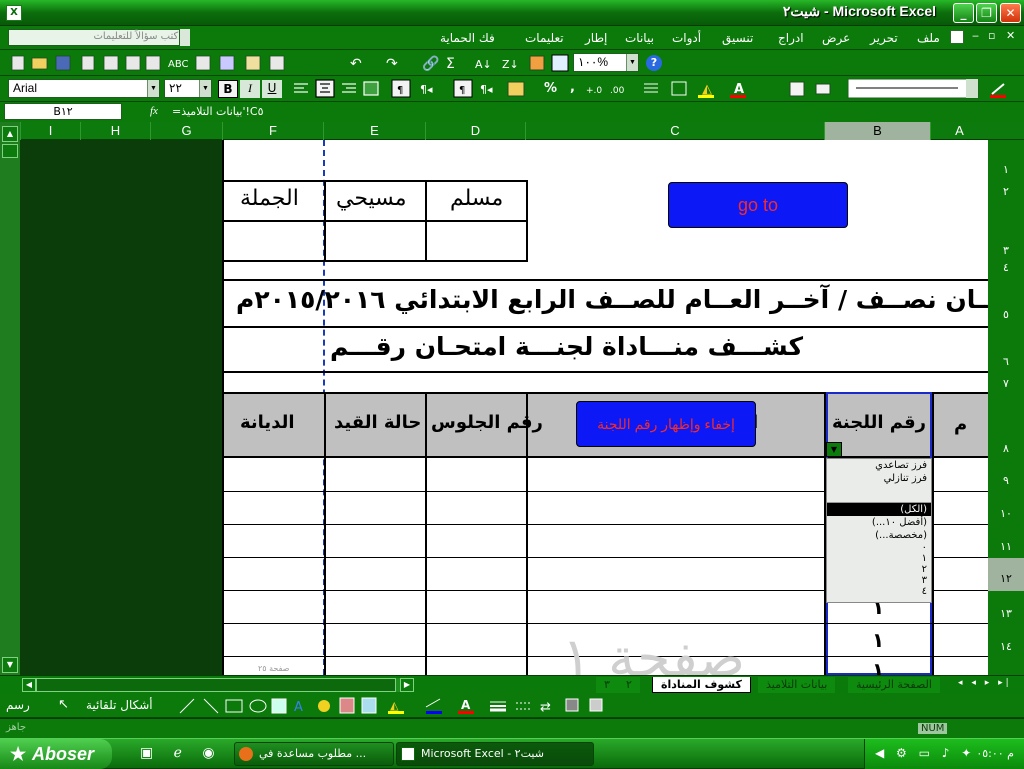 The height and width of the screenshot is (769, 1024). I want to click on filter-option-1: ١, so click(879, 558).